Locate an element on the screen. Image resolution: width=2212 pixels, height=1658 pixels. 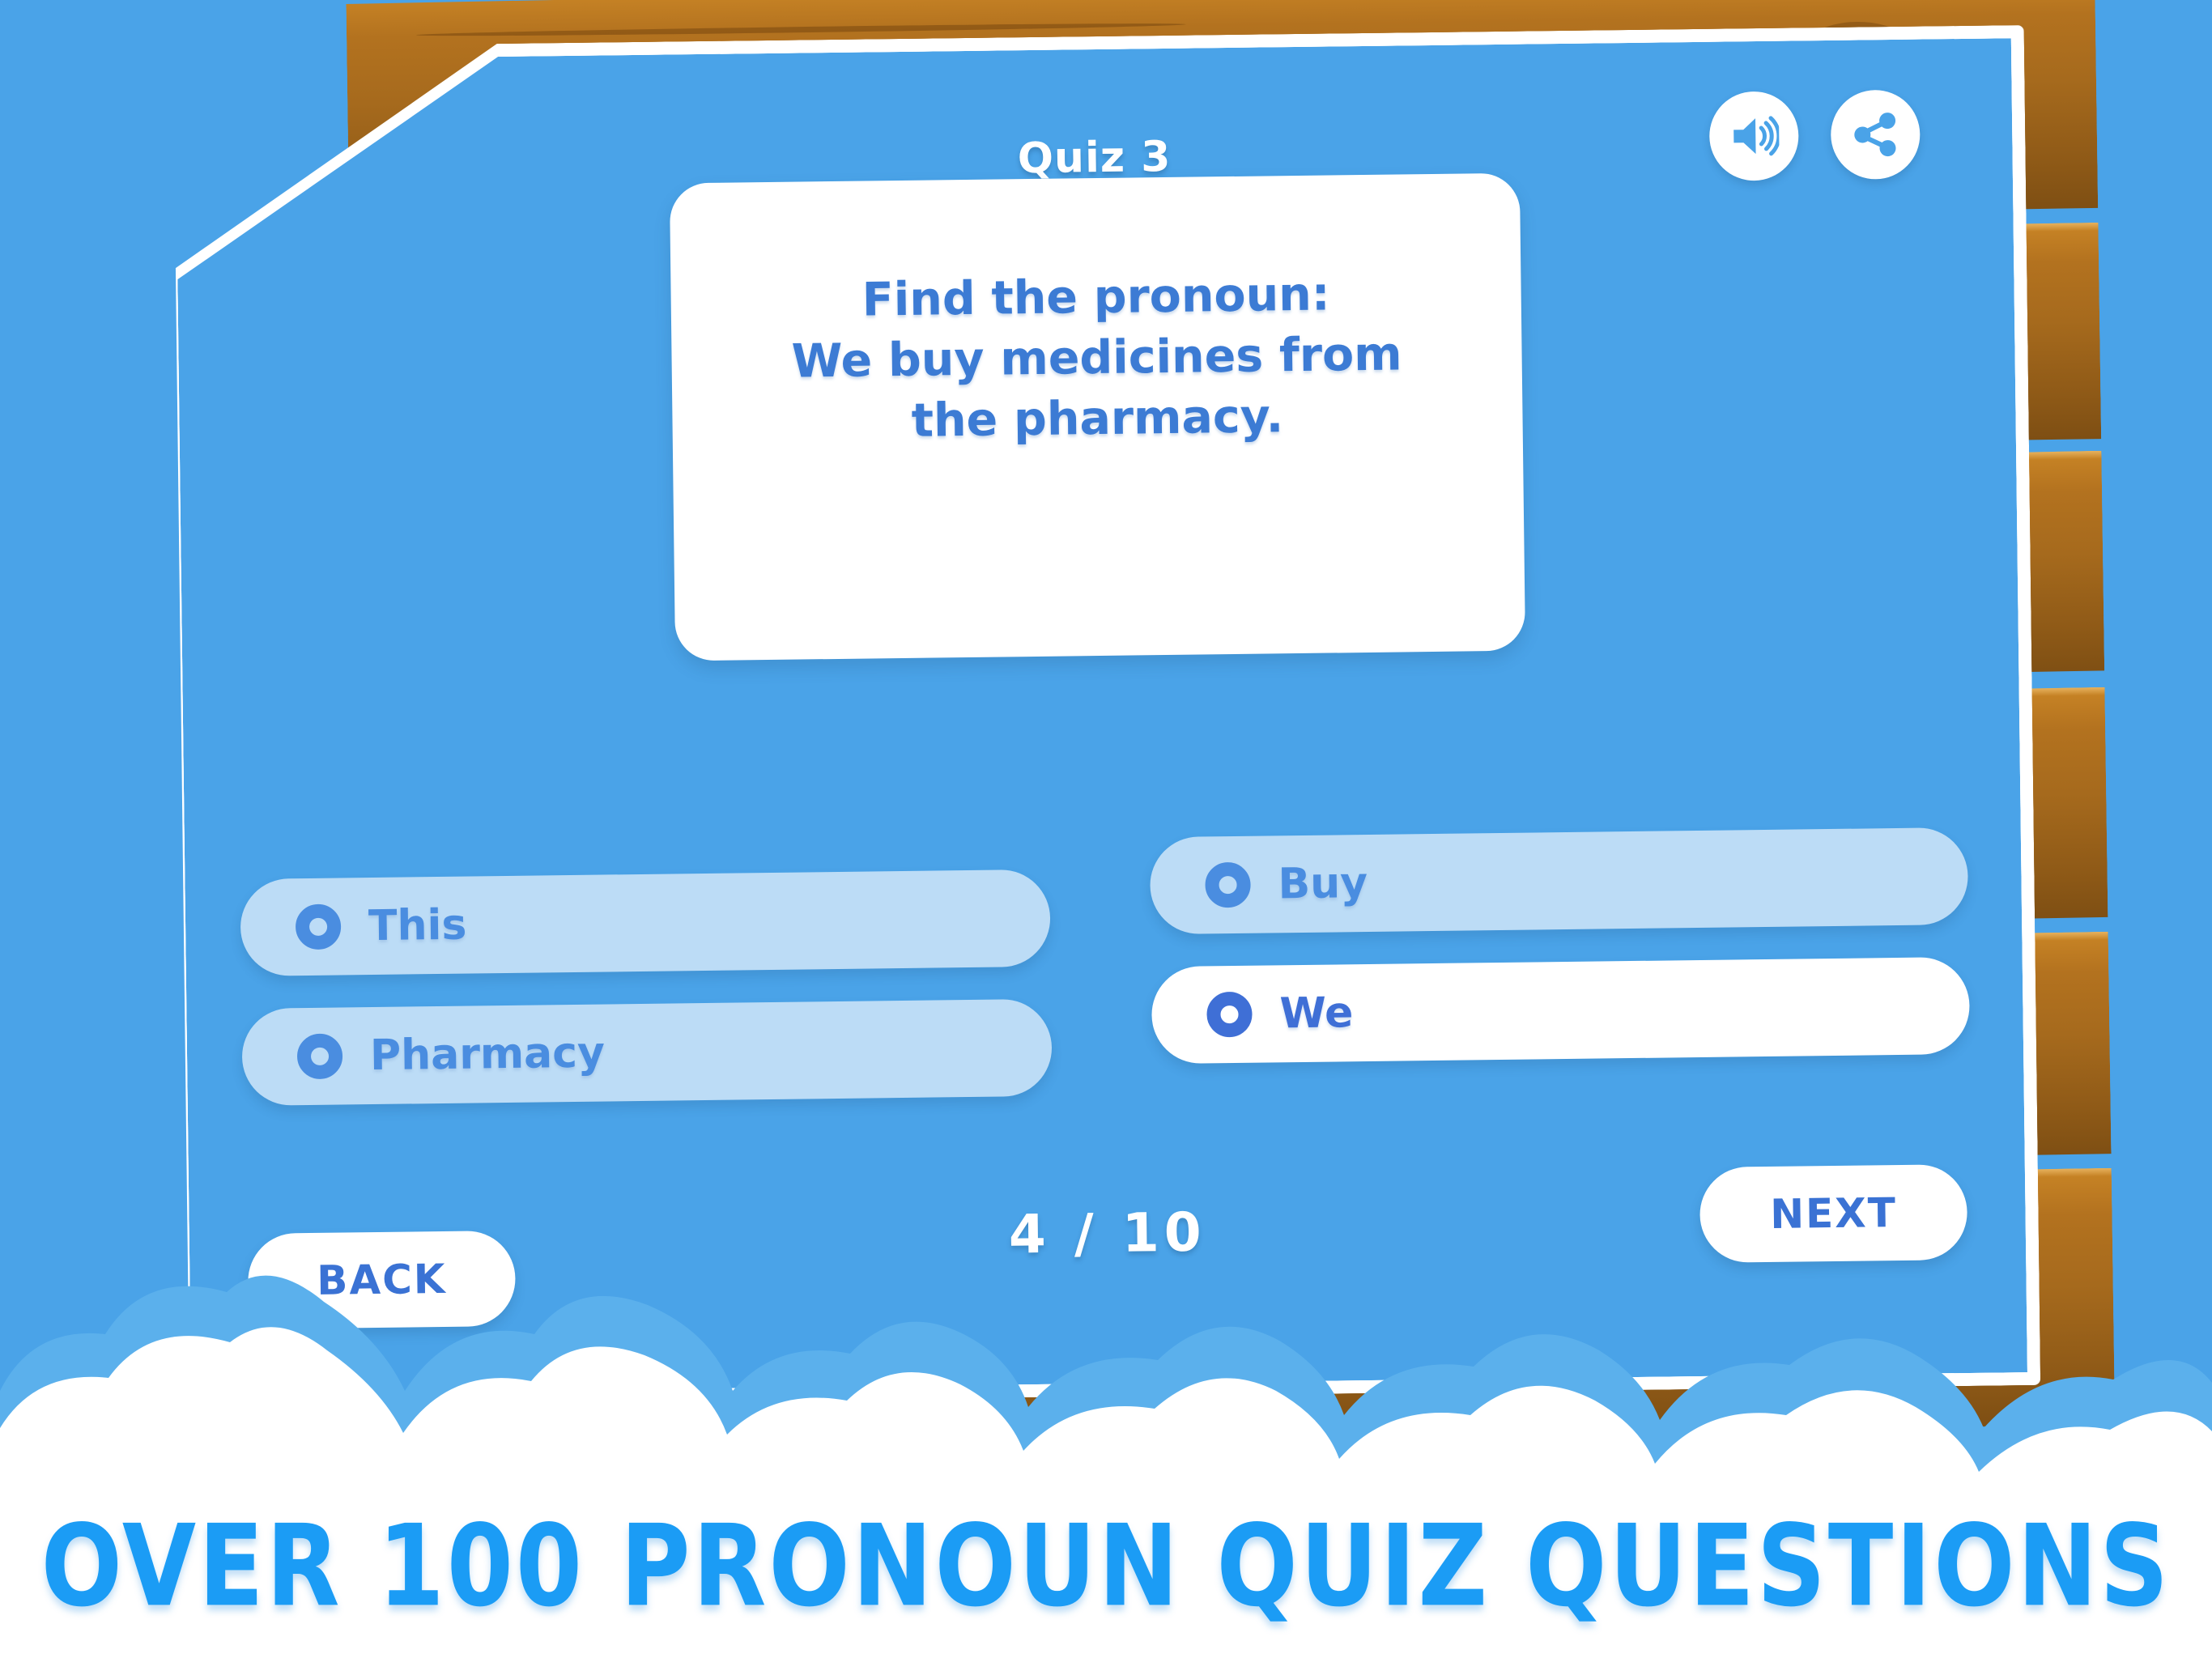
promo-banner-text: OVER 100 PRONOUN QUIZ QUESTIONS is located at coordinates (1106, 1565).